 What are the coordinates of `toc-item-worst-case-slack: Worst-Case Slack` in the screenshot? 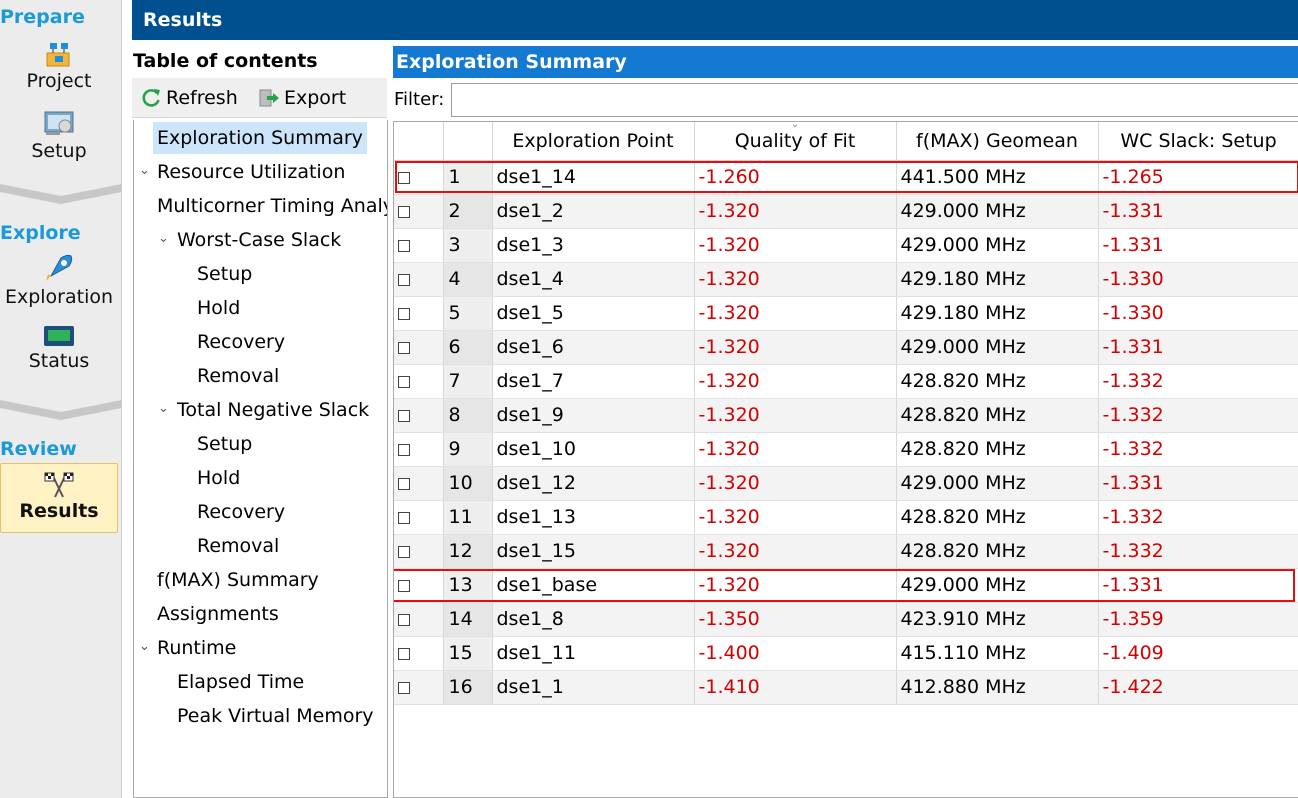 It's located at (259, 240).